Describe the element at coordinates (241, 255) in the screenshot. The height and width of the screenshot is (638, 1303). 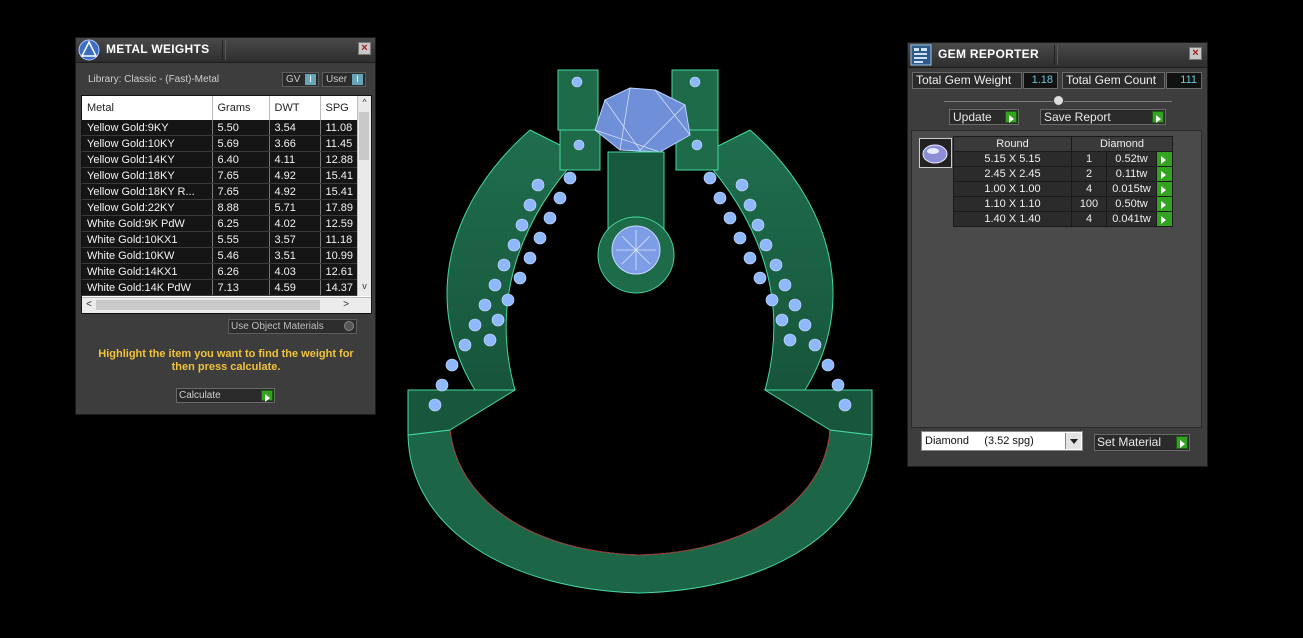
I see `grams-cell: 5.46` at that location.